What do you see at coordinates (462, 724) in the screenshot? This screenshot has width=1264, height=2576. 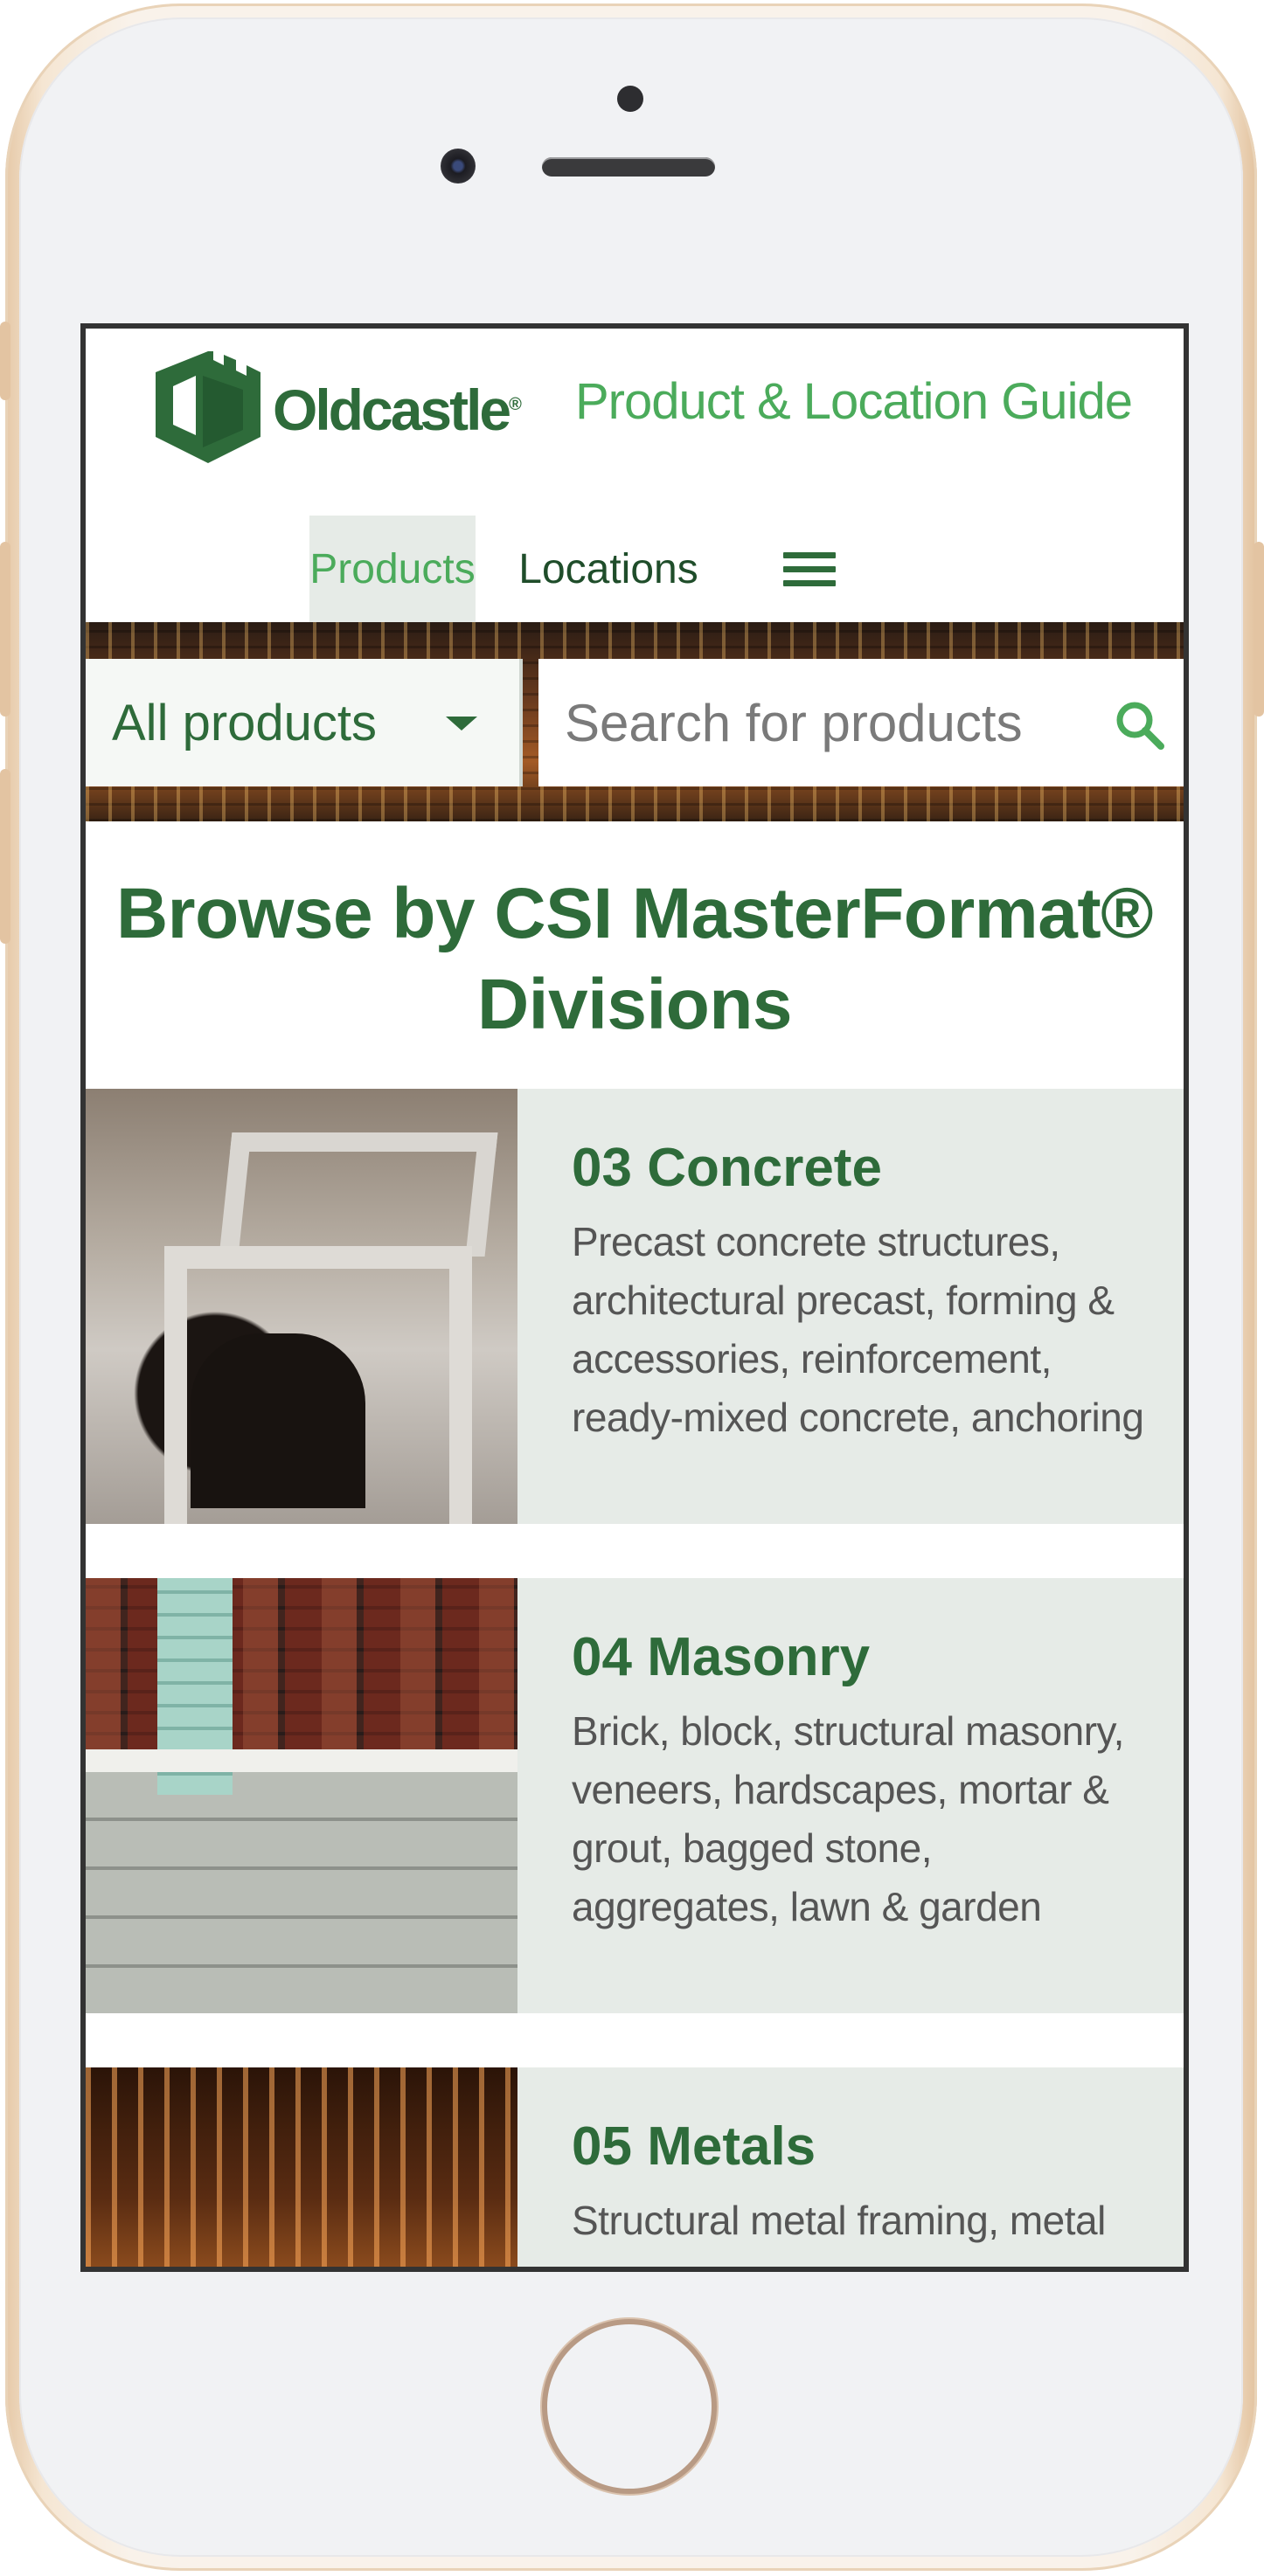 I see `caret-down-icon` at bounding box center [462, 724].